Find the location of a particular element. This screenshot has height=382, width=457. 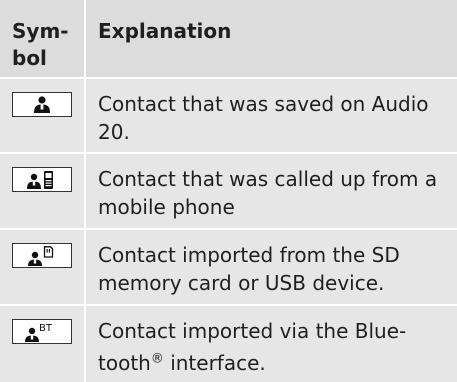

header-symbol-cell: Sym- bol is located at coordinates (43, 38).